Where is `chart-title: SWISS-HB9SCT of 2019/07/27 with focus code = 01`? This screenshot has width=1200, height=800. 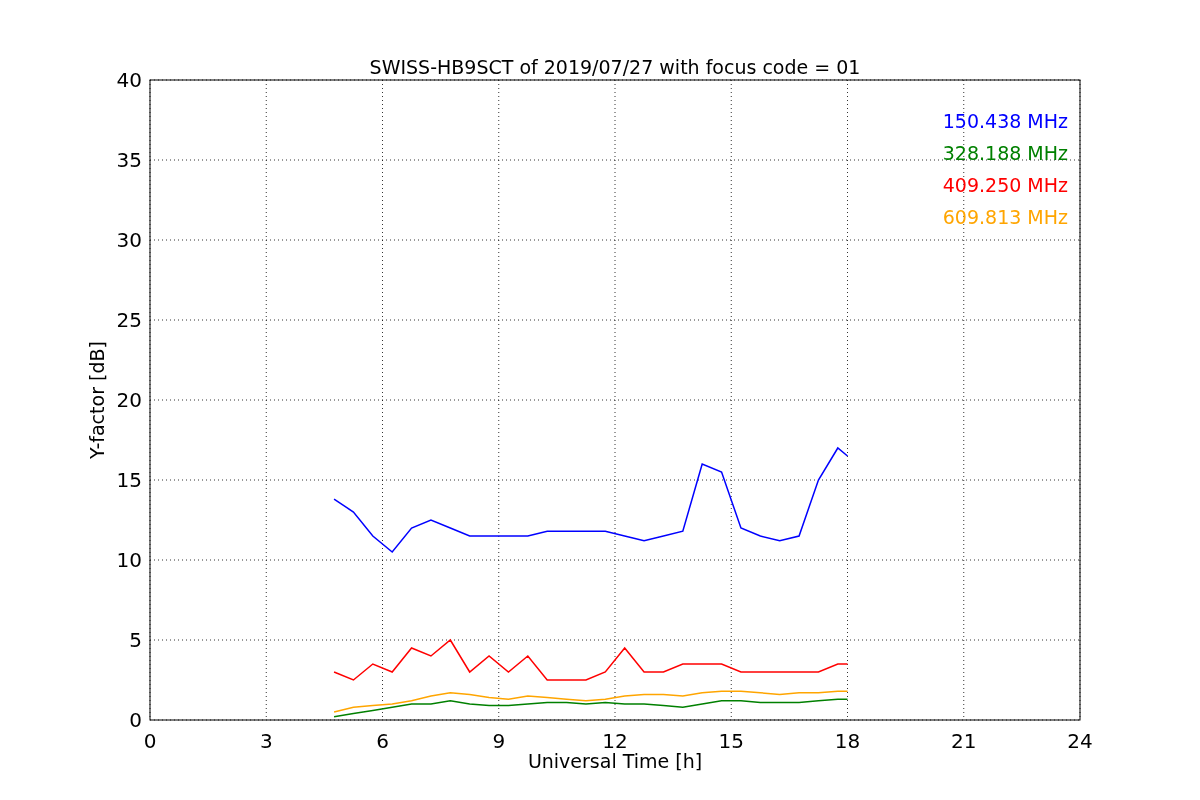 chart-title: SWISS-HB9SCT of 2019/07/27 with focus code = 01 is located at coordinates (615, 67).